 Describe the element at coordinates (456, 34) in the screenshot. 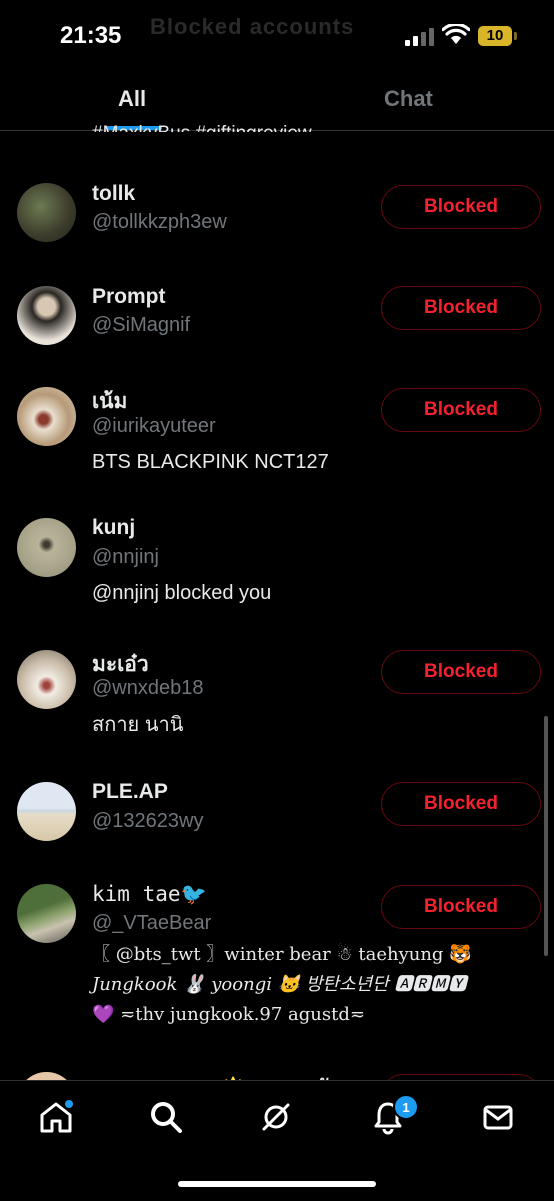

I see `wifi-icon` at that location.